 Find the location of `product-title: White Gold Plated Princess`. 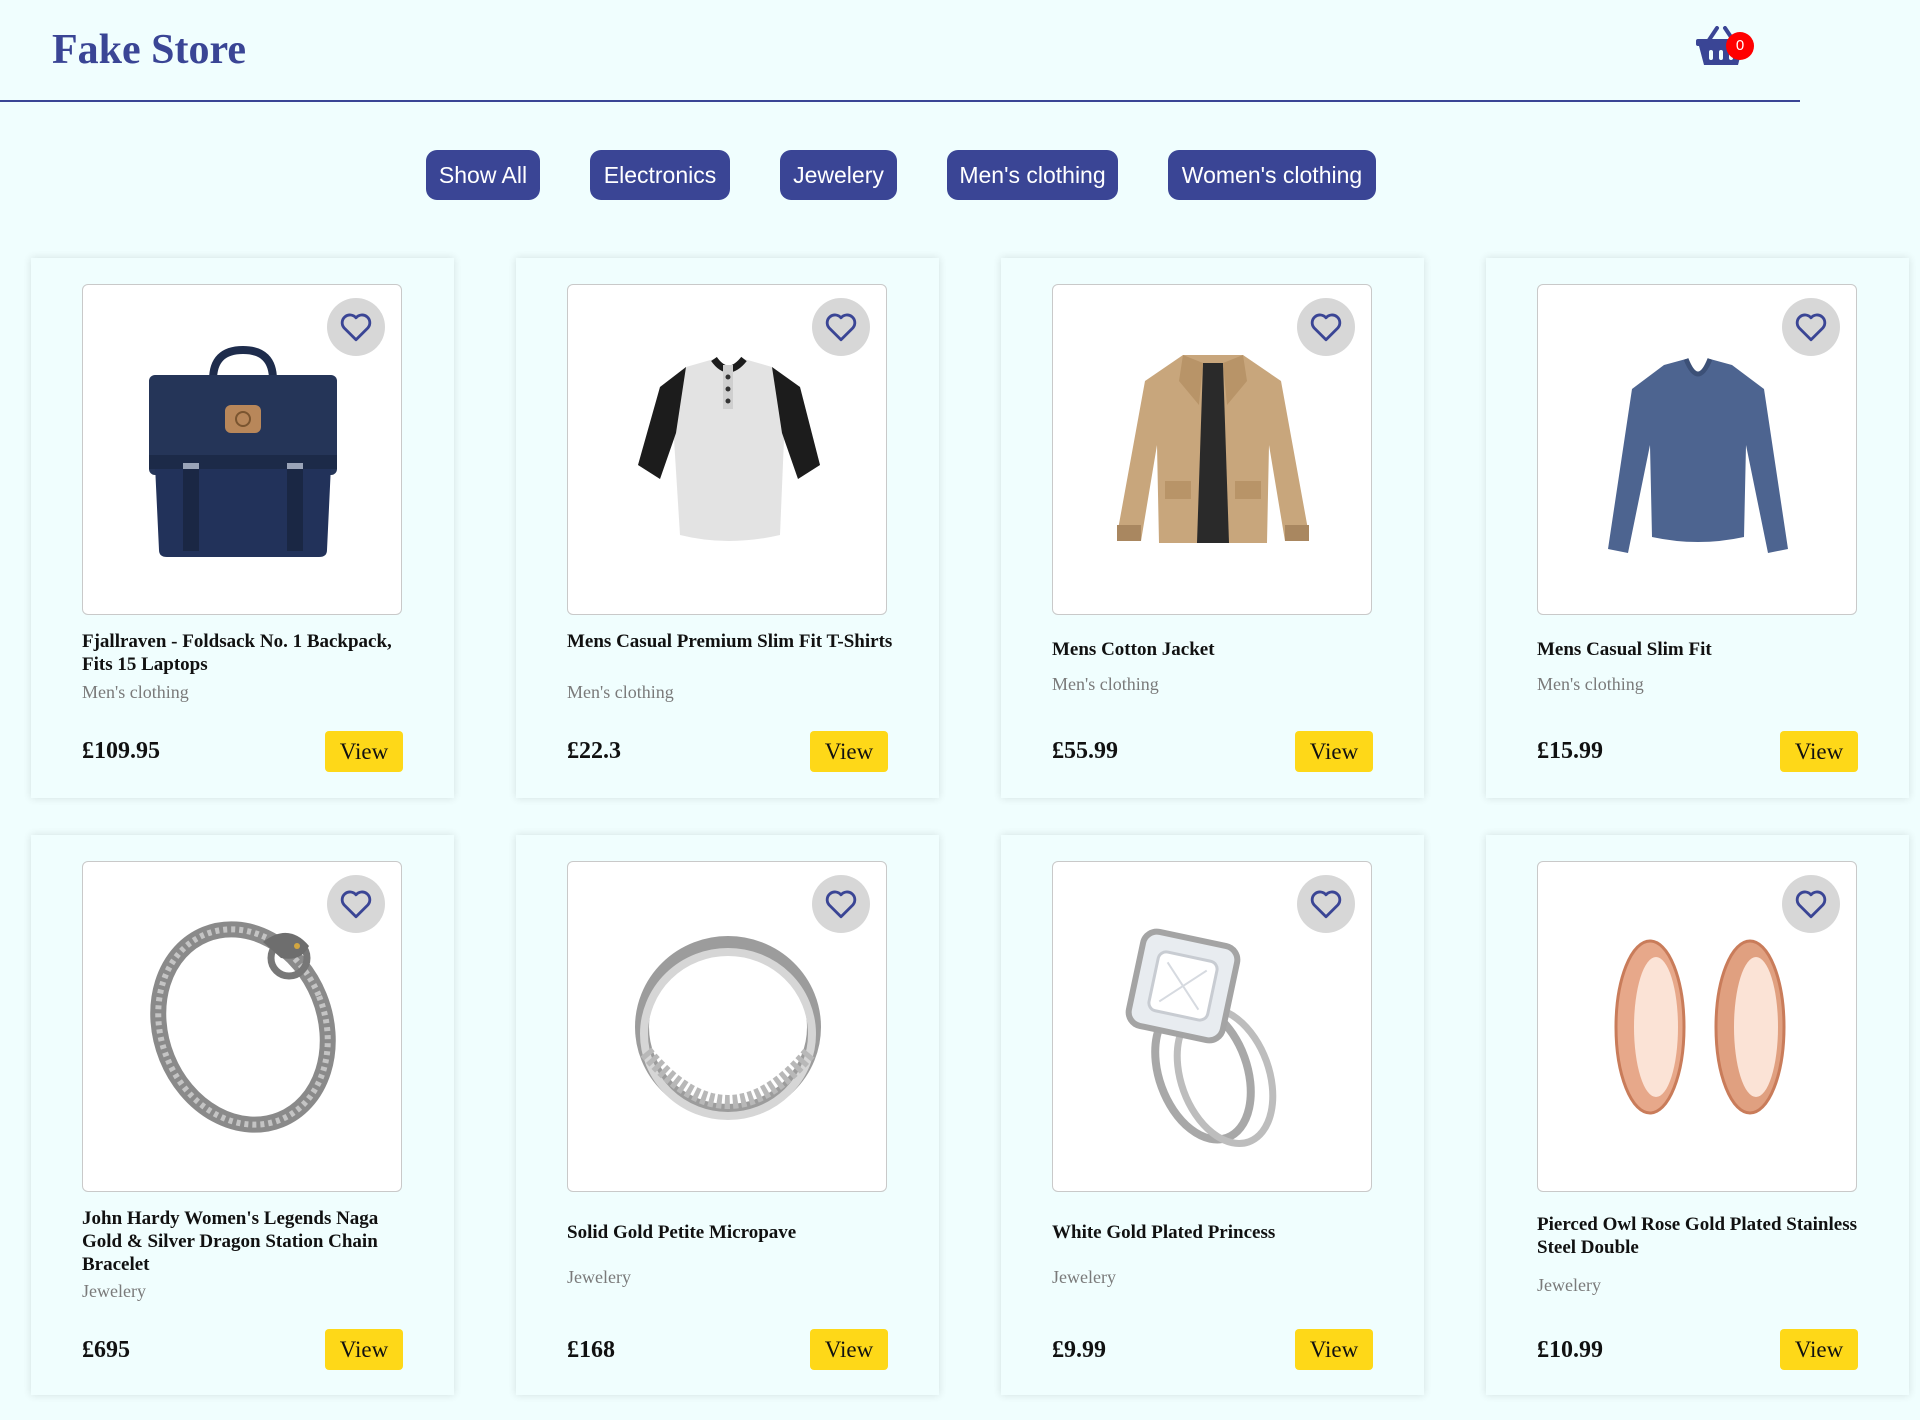

product-title: White Gold Plated Princess is located at coordinates (1222, 1232).